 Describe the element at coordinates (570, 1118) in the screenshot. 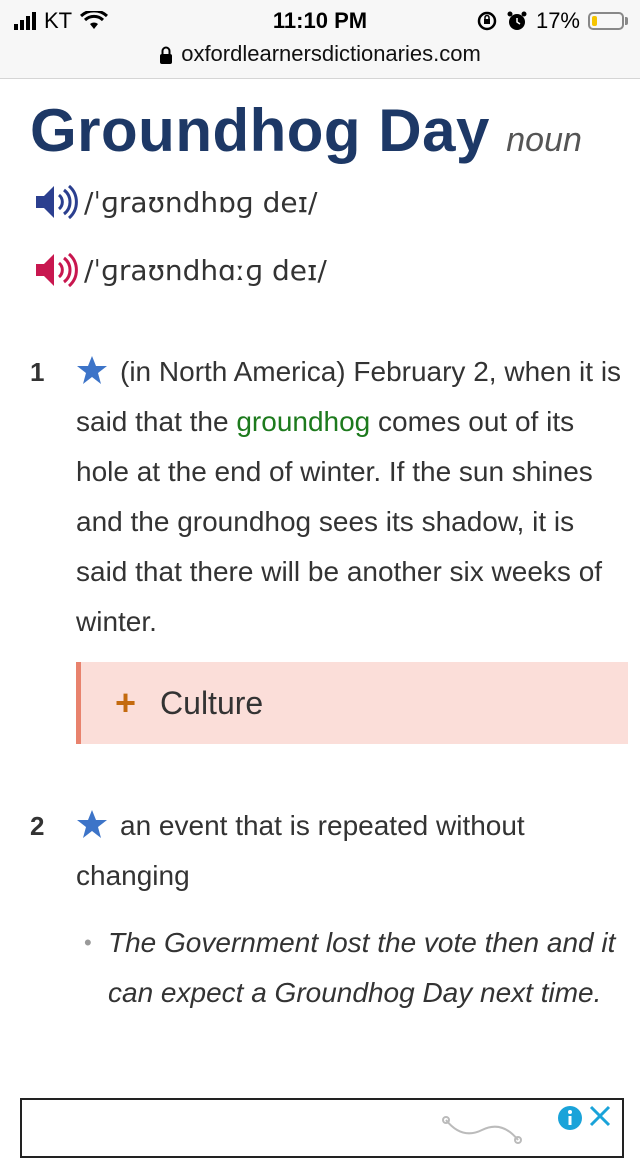

I see `info-icon` at that location.